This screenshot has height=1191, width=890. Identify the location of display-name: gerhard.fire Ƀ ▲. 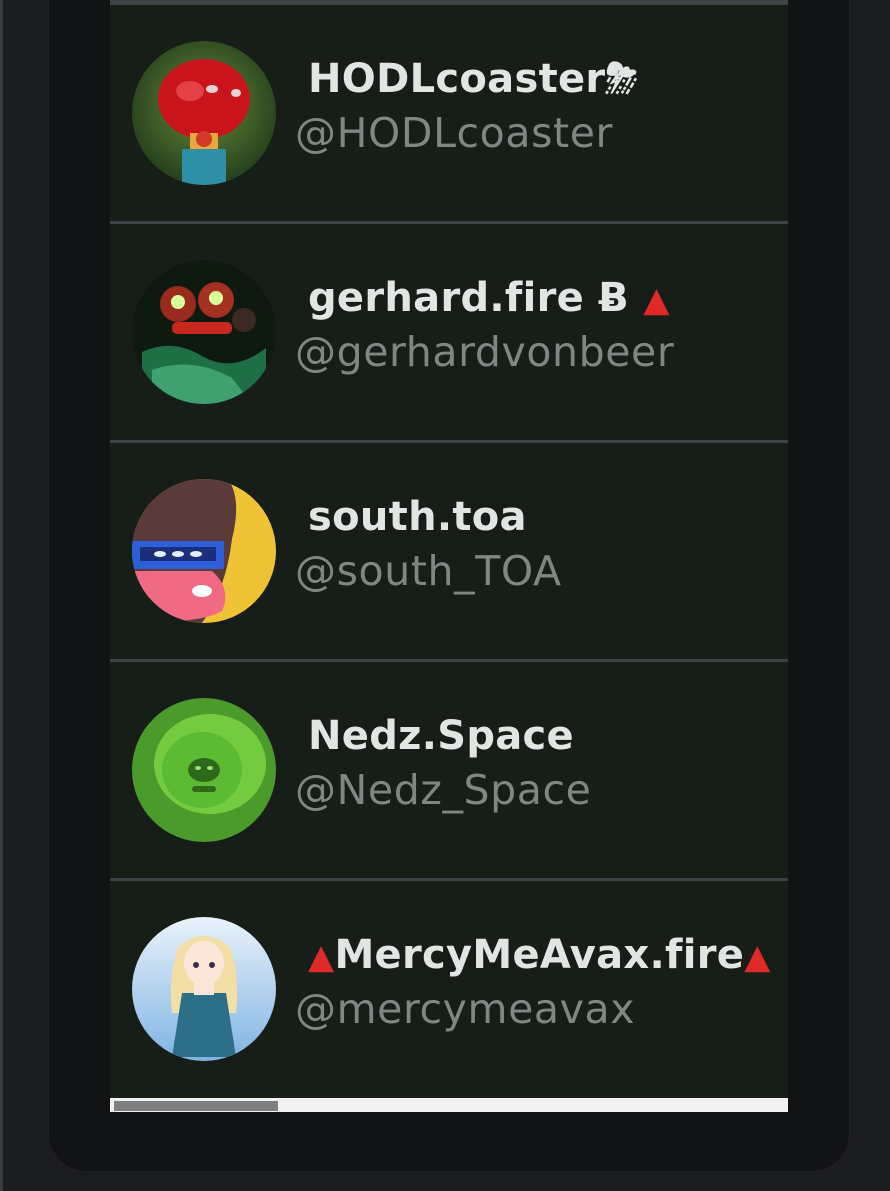
(489, 298).